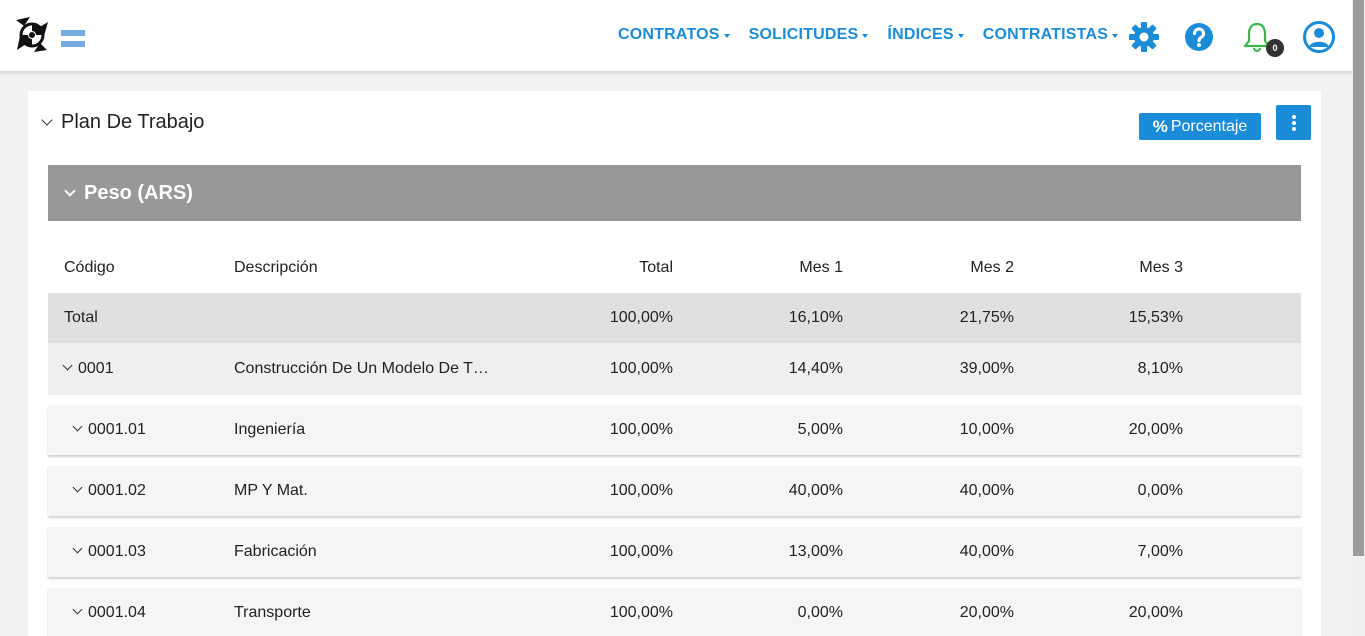 The height and width of the screenshot is (636, 1365). What do you see at coordinates (1209, 126) in the screenshot?
I see `porcentaje-button-label: Porcentaje` at bounding box center [1209, 126].